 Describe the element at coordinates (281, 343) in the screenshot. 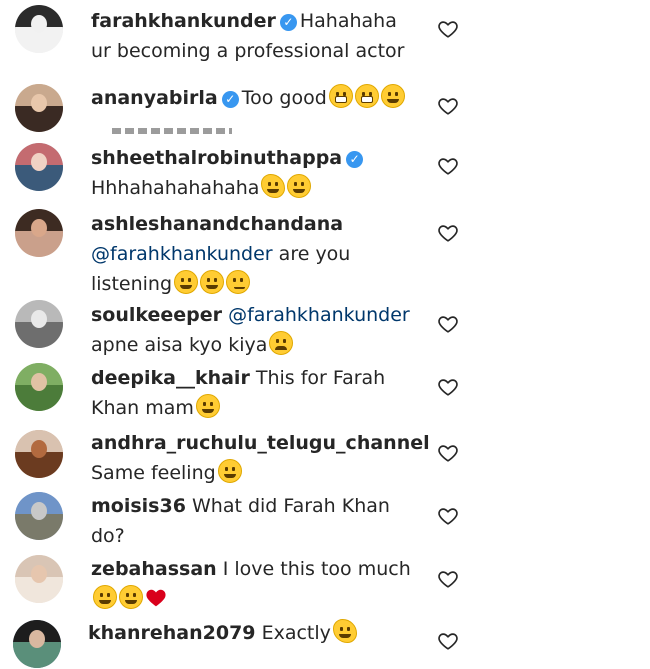

I see `sad-emoji-icon` at that location.